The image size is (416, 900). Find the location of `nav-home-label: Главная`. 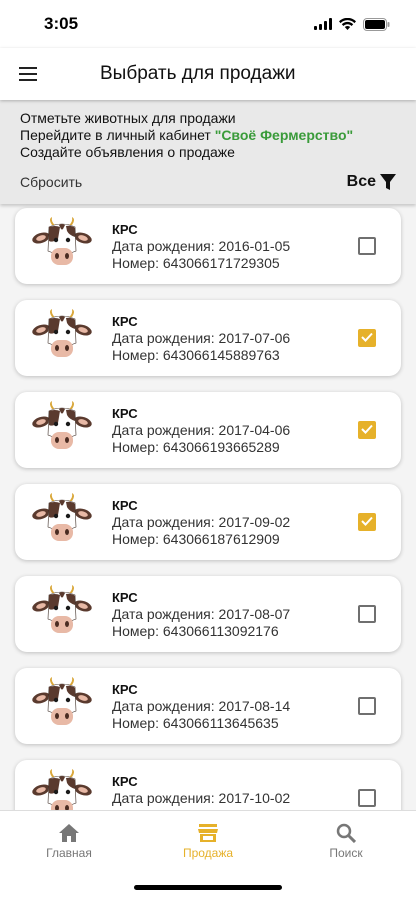

nav-home-label: Главная is located at coordinates (69, 853).